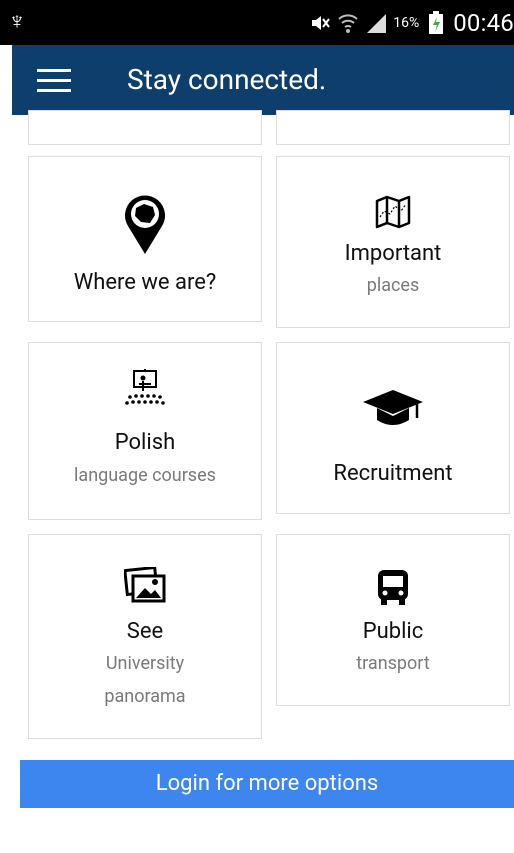  Describe the element at coordinates (17, 21) in the screenshot. I see `usb-icon: ♆` at that location.